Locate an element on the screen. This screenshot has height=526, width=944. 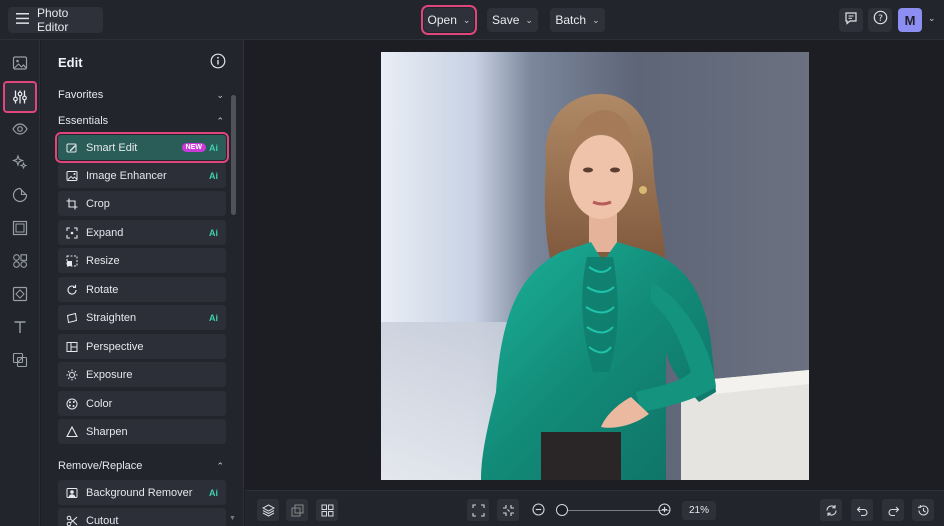
compare-button is located at coordinates (297, 510).